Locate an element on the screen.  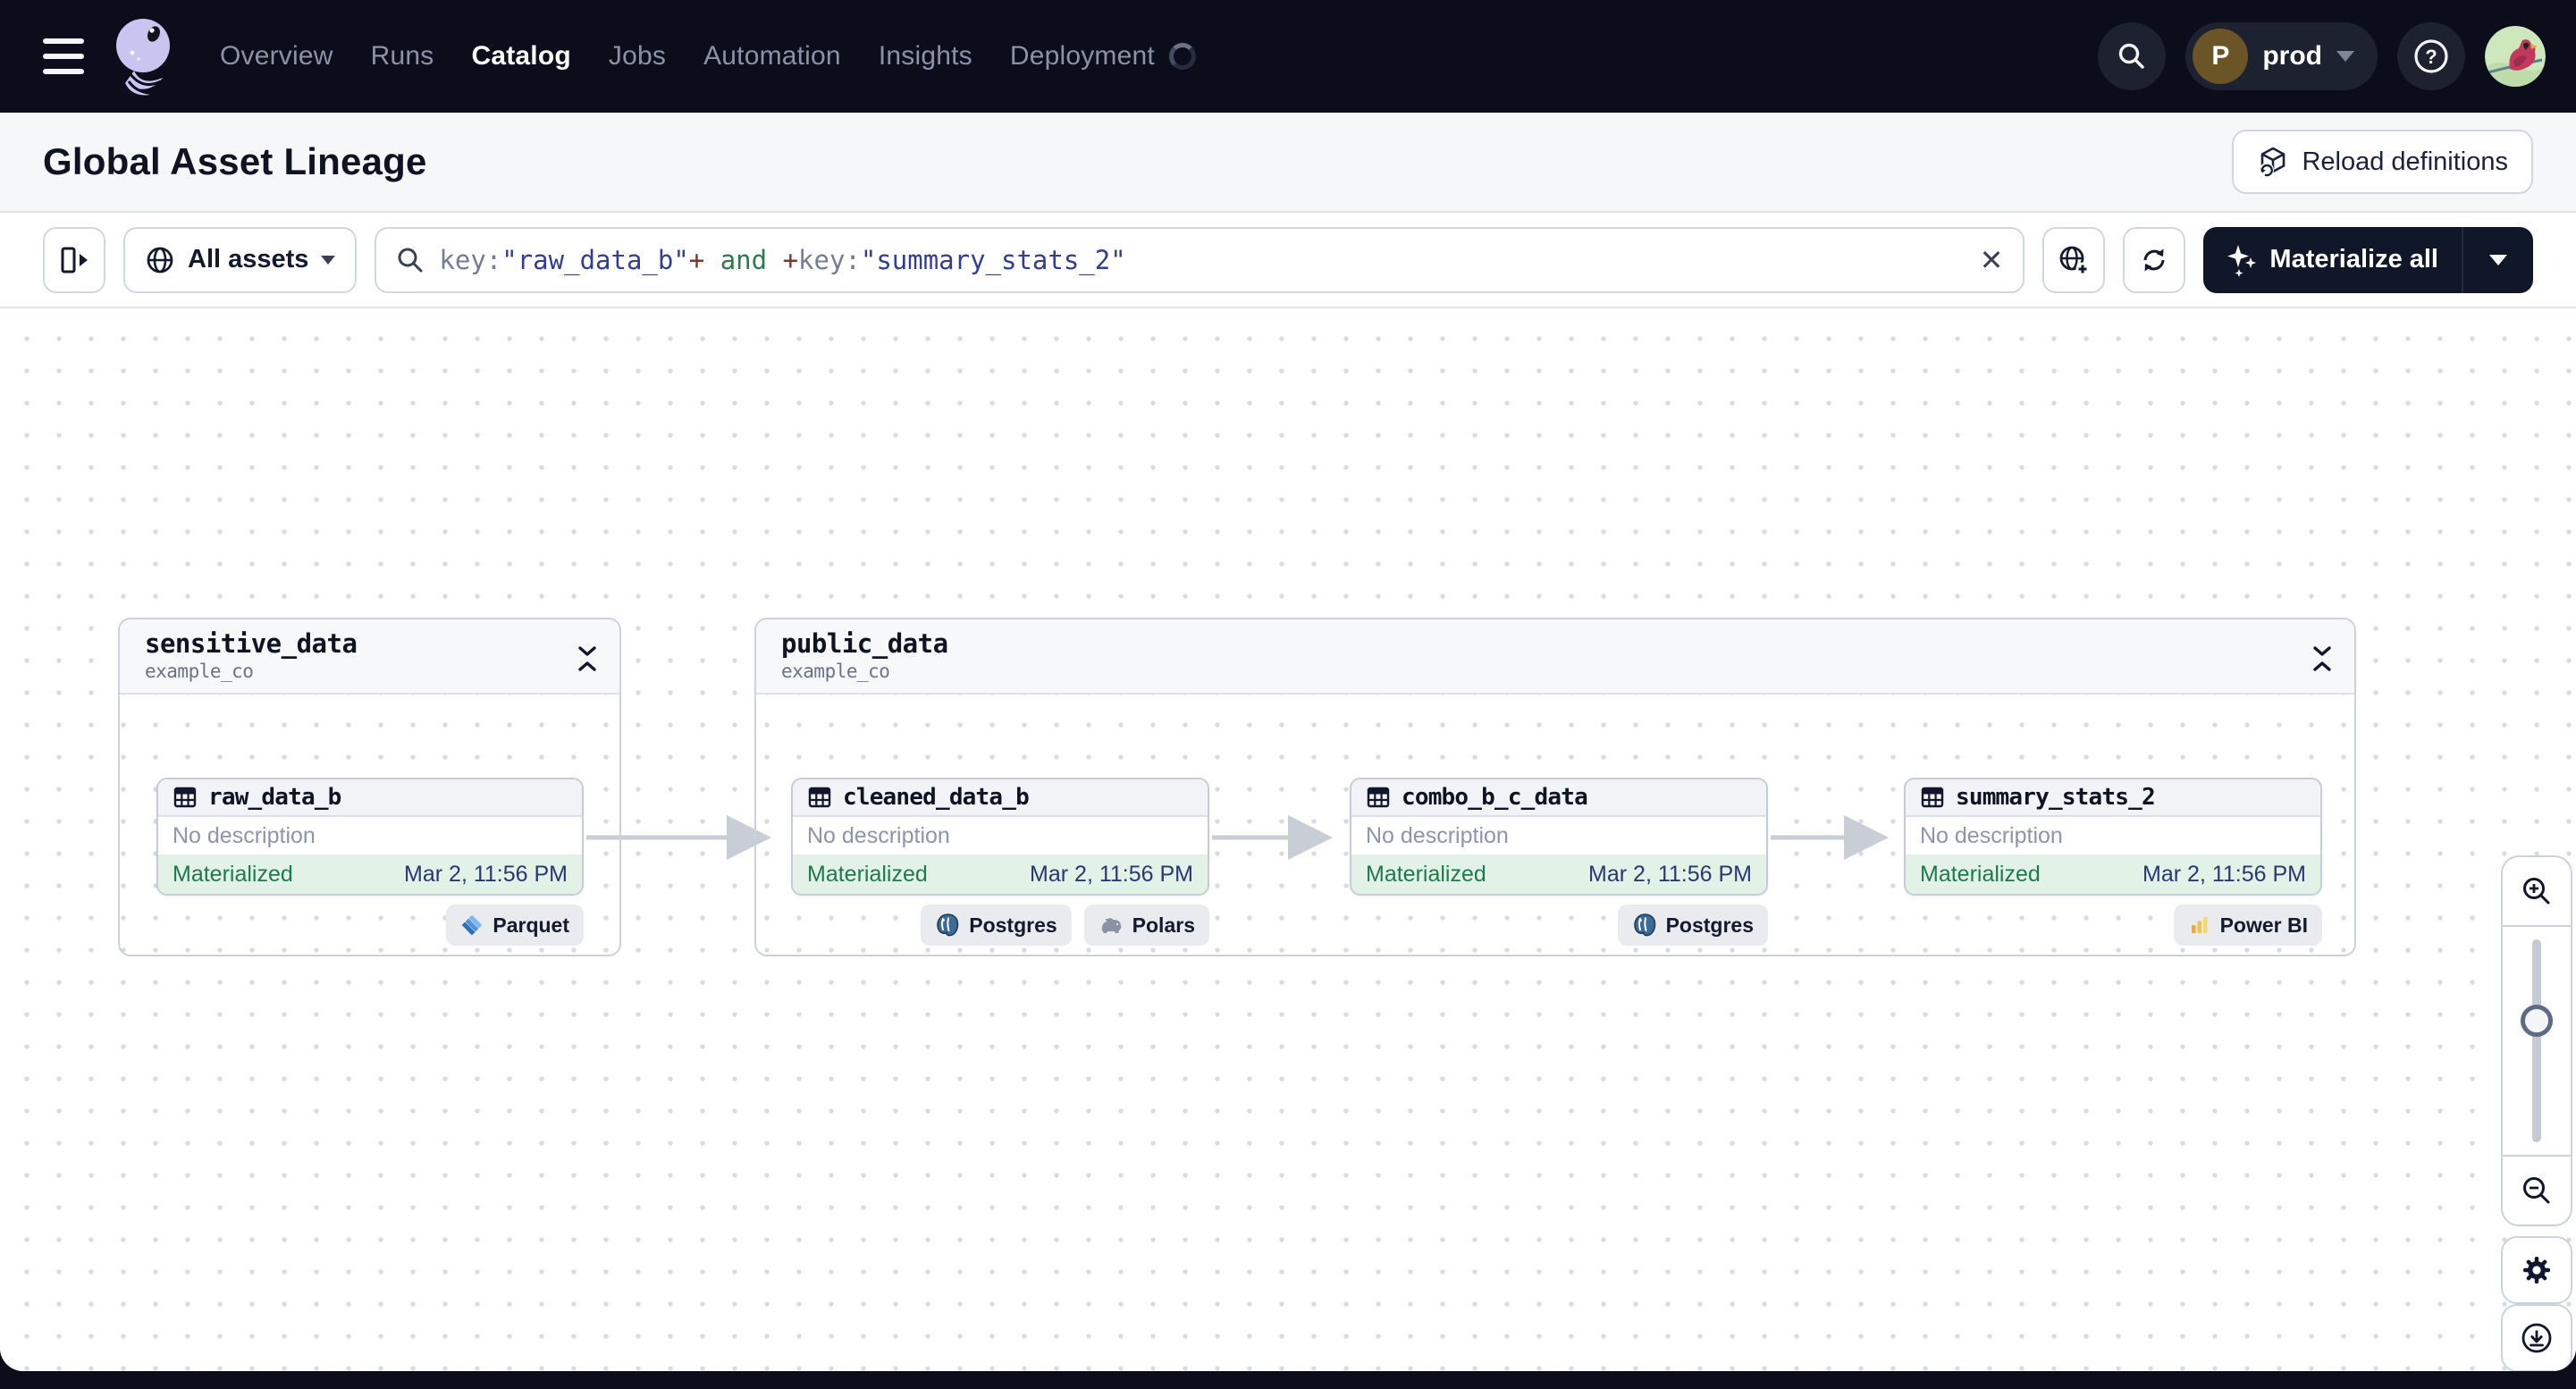
zoom-in-button is located at coordinates (2537, 892).